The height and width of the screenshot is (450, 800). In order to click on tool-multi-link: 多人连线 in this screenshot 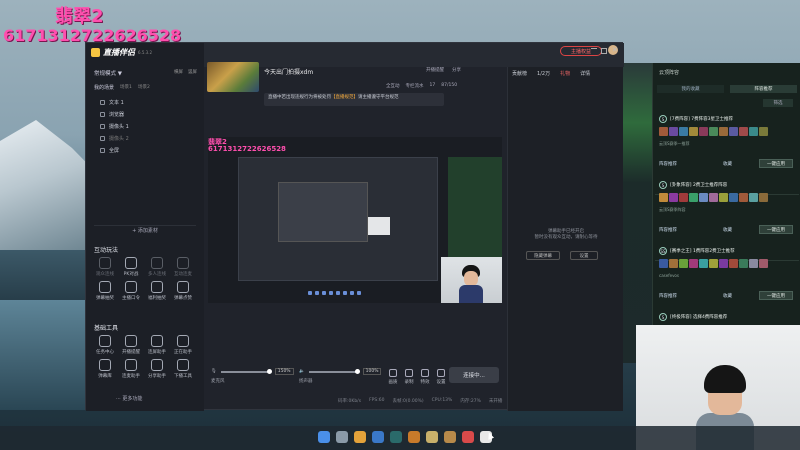, I will do `click(157, 267)`.